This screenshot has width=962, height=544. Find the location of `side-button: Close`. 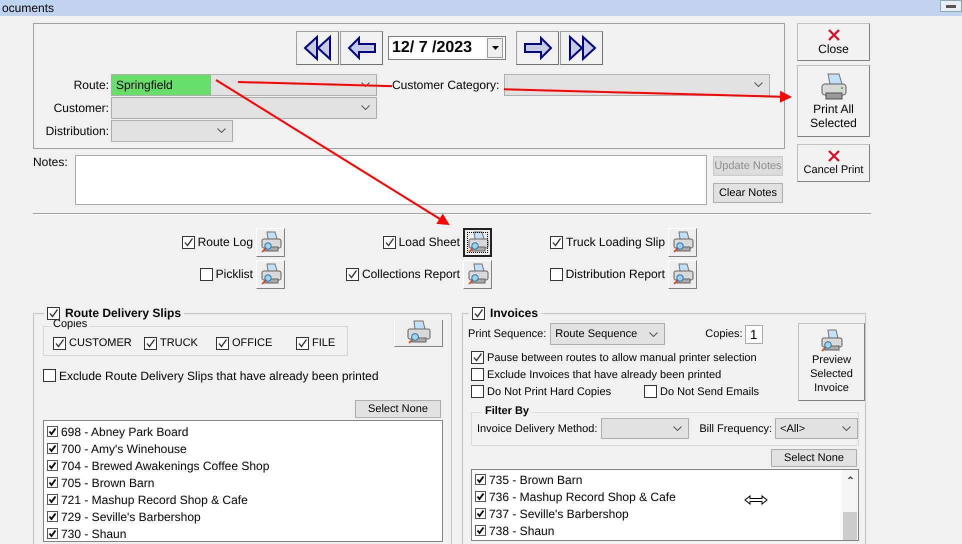

side-button: Close is located at coordinates (833, 42).